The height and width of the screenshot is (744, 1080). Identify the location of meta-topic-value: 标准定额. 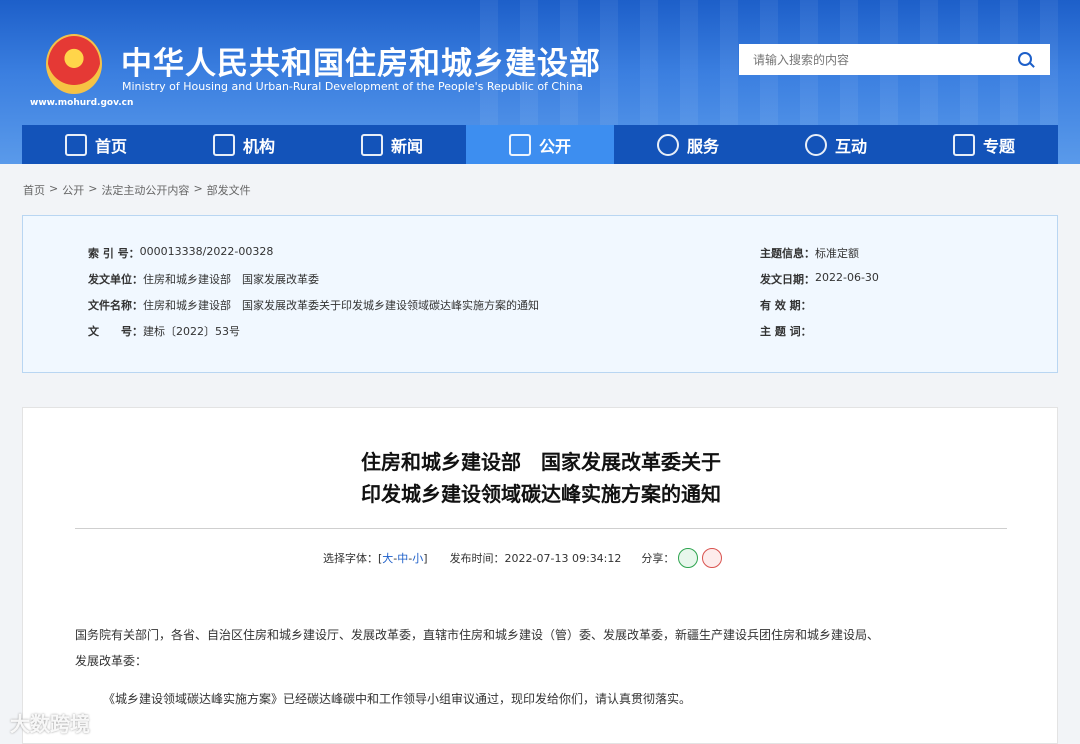
(837, 253).